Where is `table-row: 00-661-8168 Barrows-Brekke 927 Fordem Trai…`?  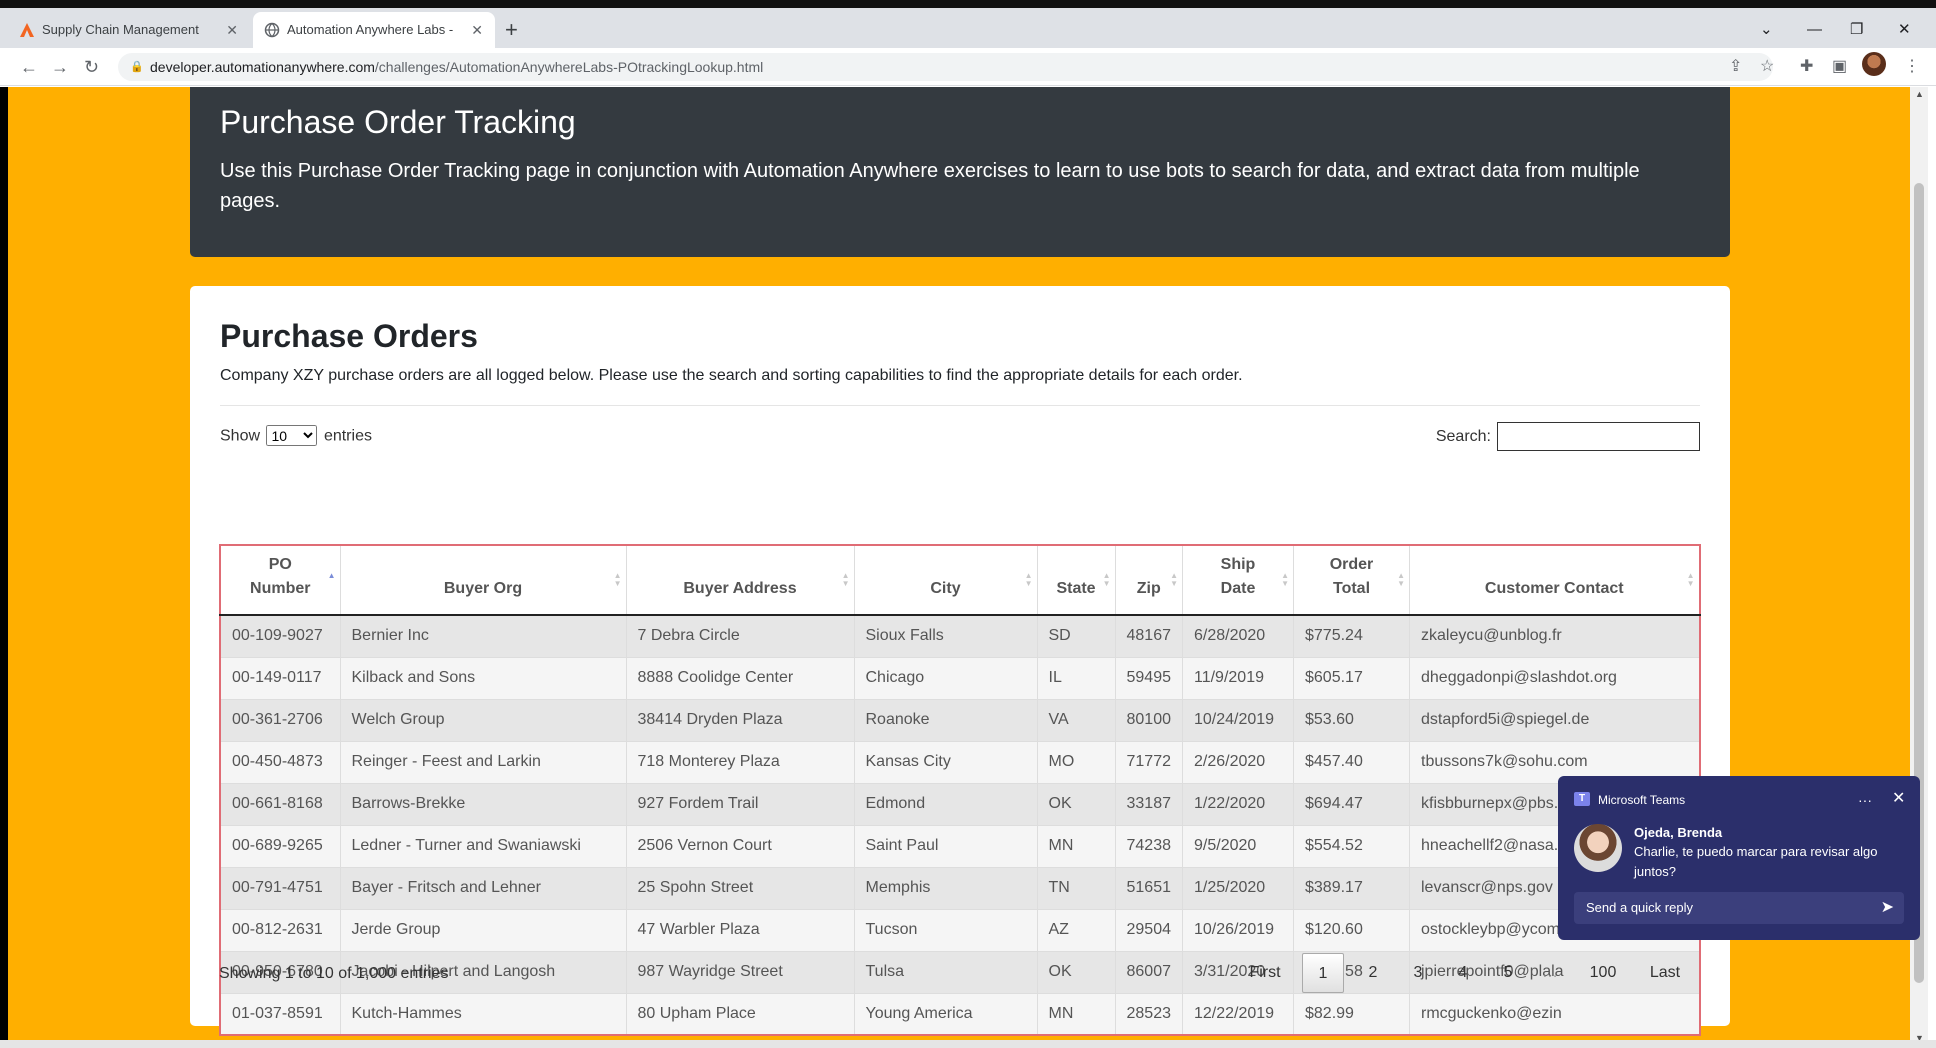
table-row: 00-661-8168 Barrows-Brekke 927 Fordem Trai… is located at coordinates (959, 804).